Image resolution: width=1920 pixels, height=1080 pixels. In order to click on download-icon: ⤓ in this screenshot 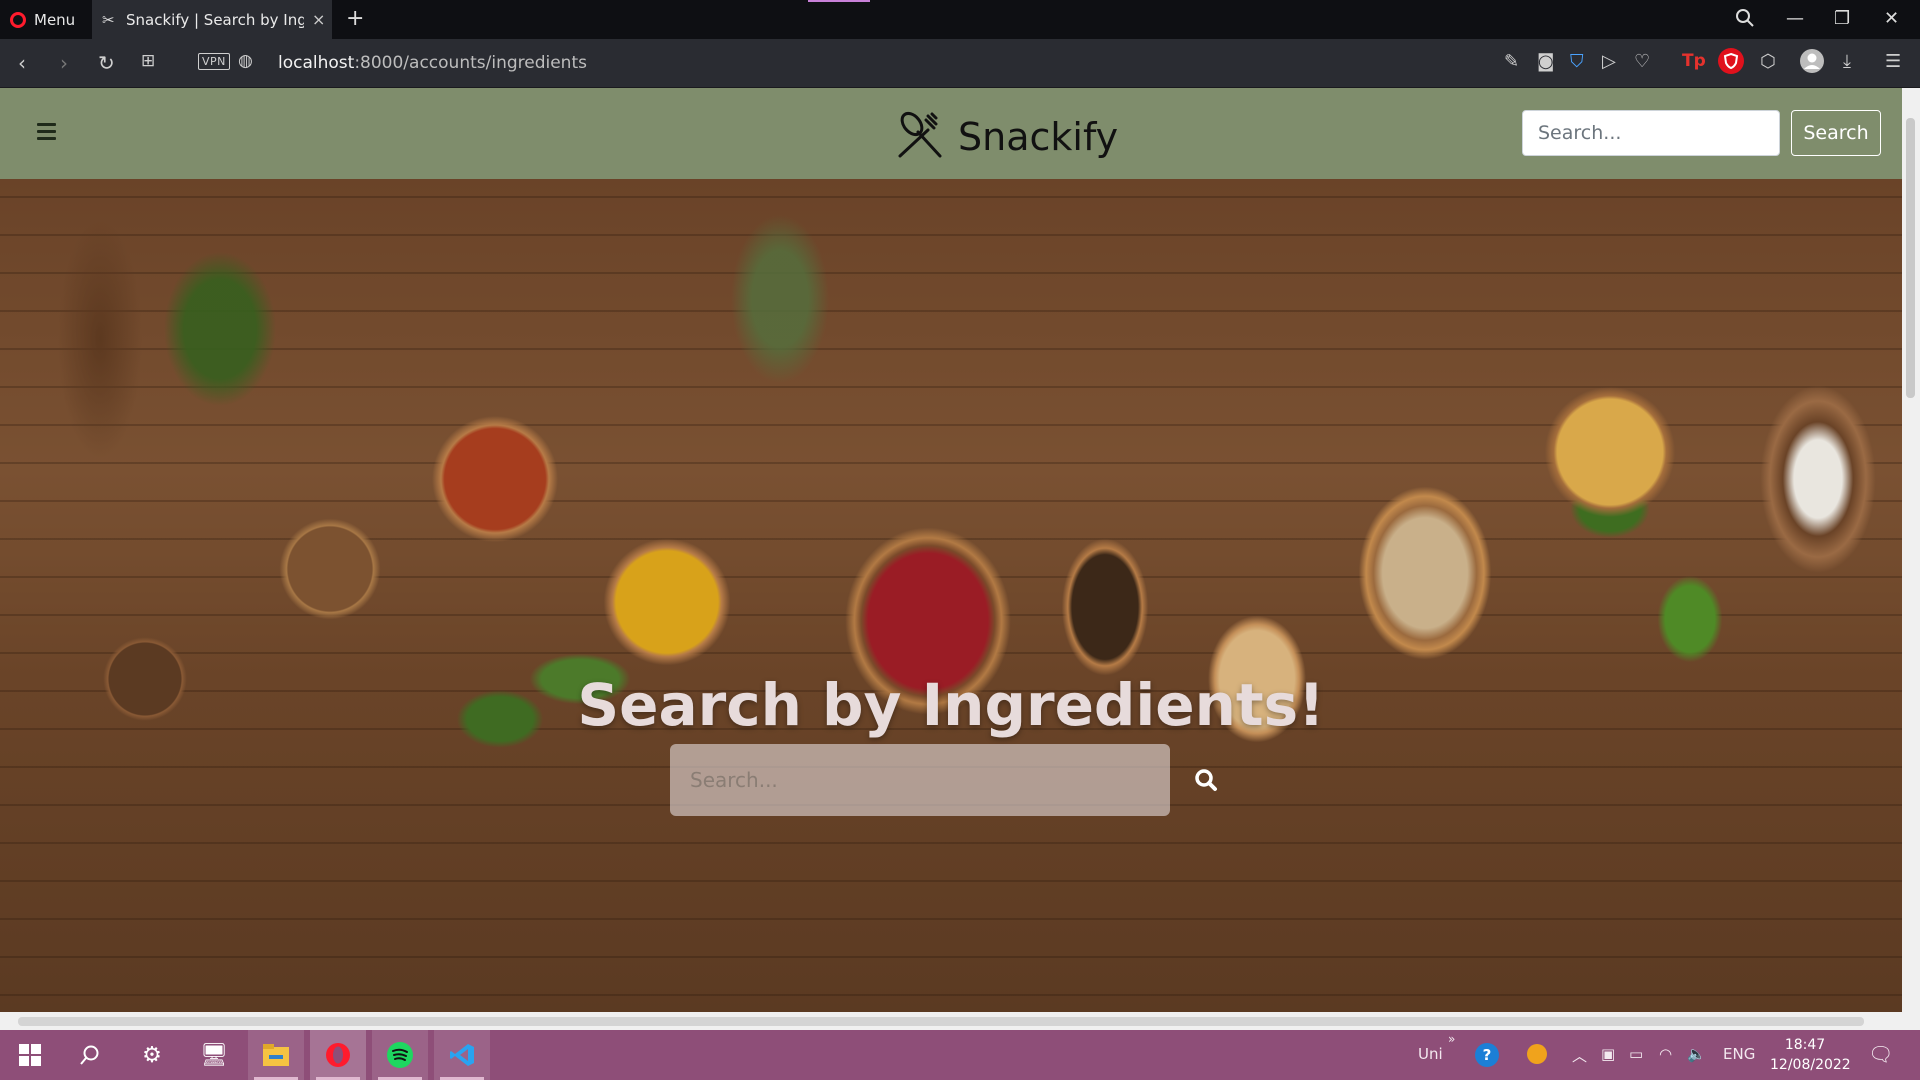, I will do `click(1847, 61)`.